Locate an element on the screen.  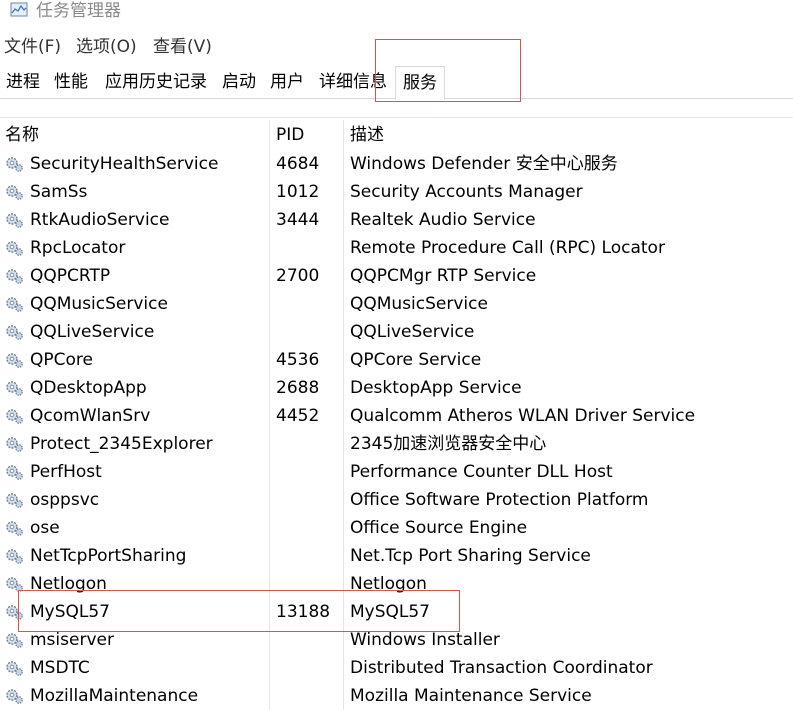
service-row: MySQL57 13188 MySQL57 is located at coordinates (396, 612).